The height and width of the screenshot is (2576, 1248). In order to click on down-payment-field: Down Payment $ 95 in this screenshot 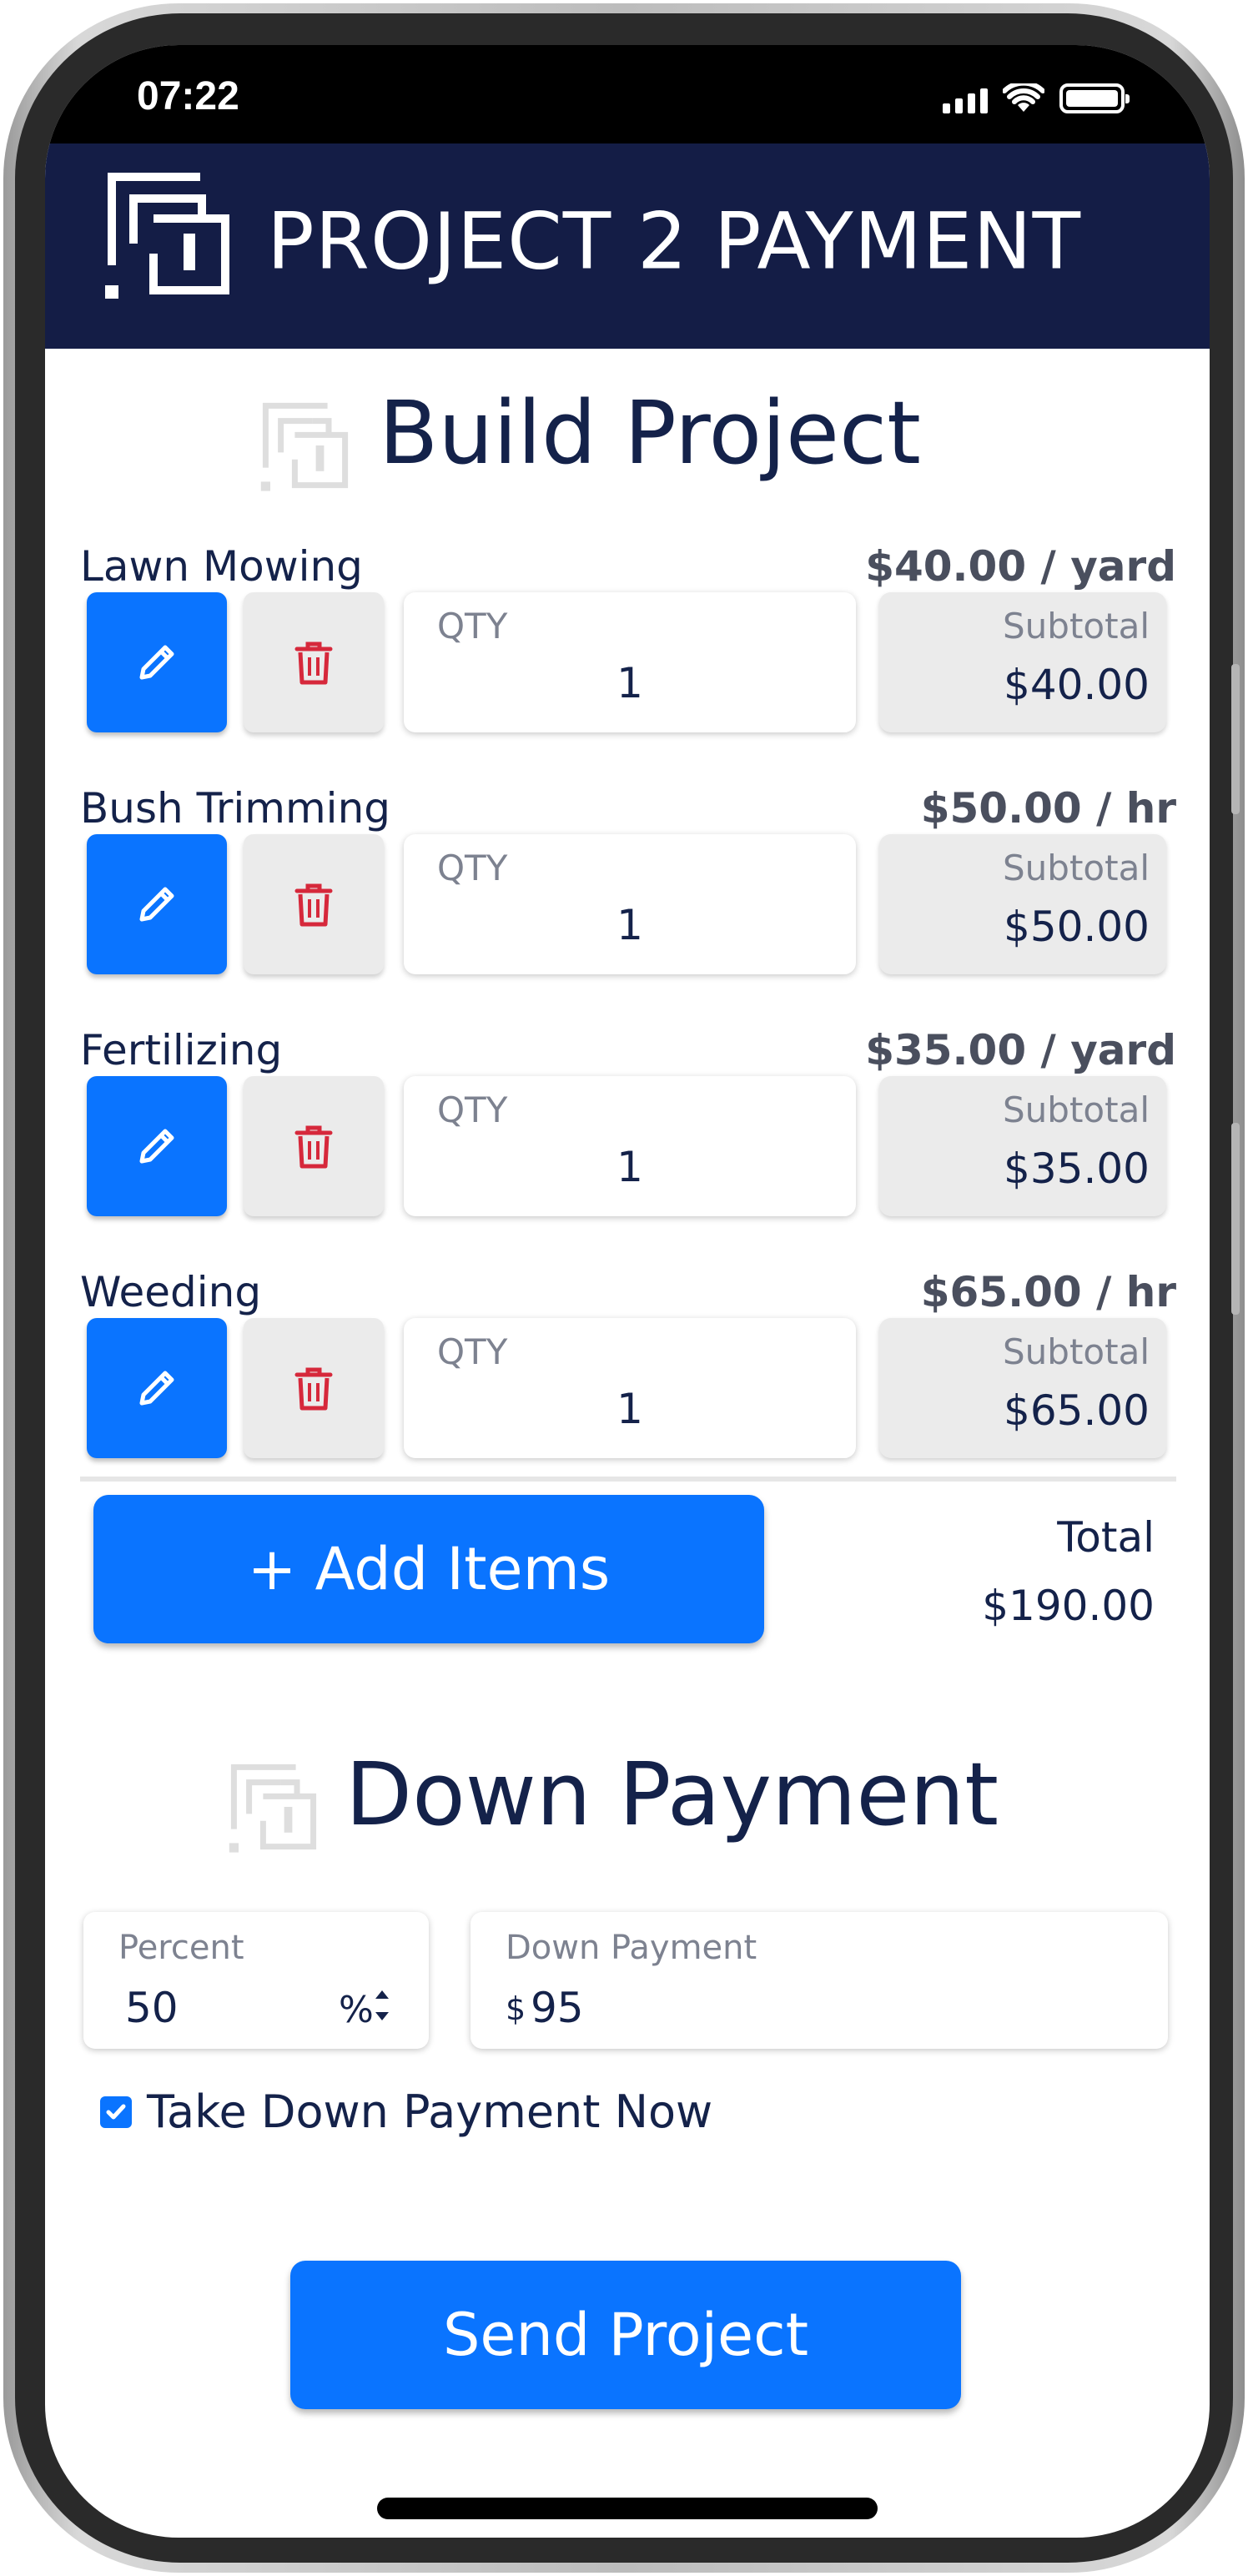, I will do `click(819, 1980)`.